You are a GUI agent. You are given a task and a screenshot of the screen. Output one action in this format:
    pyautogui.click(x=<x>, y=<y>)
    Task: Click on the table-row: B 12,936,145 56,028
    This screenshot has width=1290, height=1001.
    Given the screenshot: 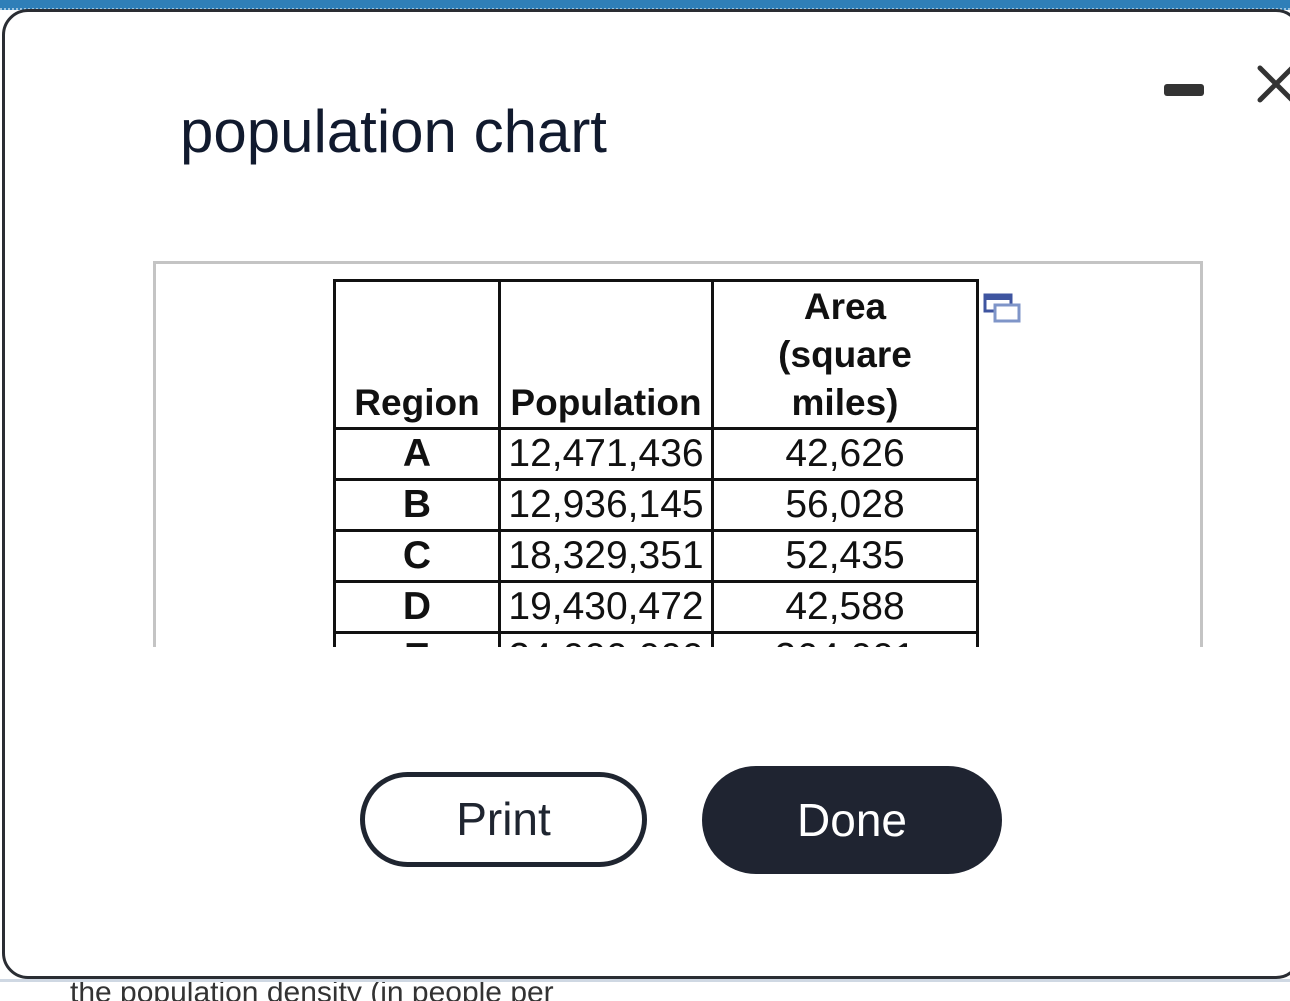 What is the action you would take?
    pyautogui.click(x=656, y=505)
    